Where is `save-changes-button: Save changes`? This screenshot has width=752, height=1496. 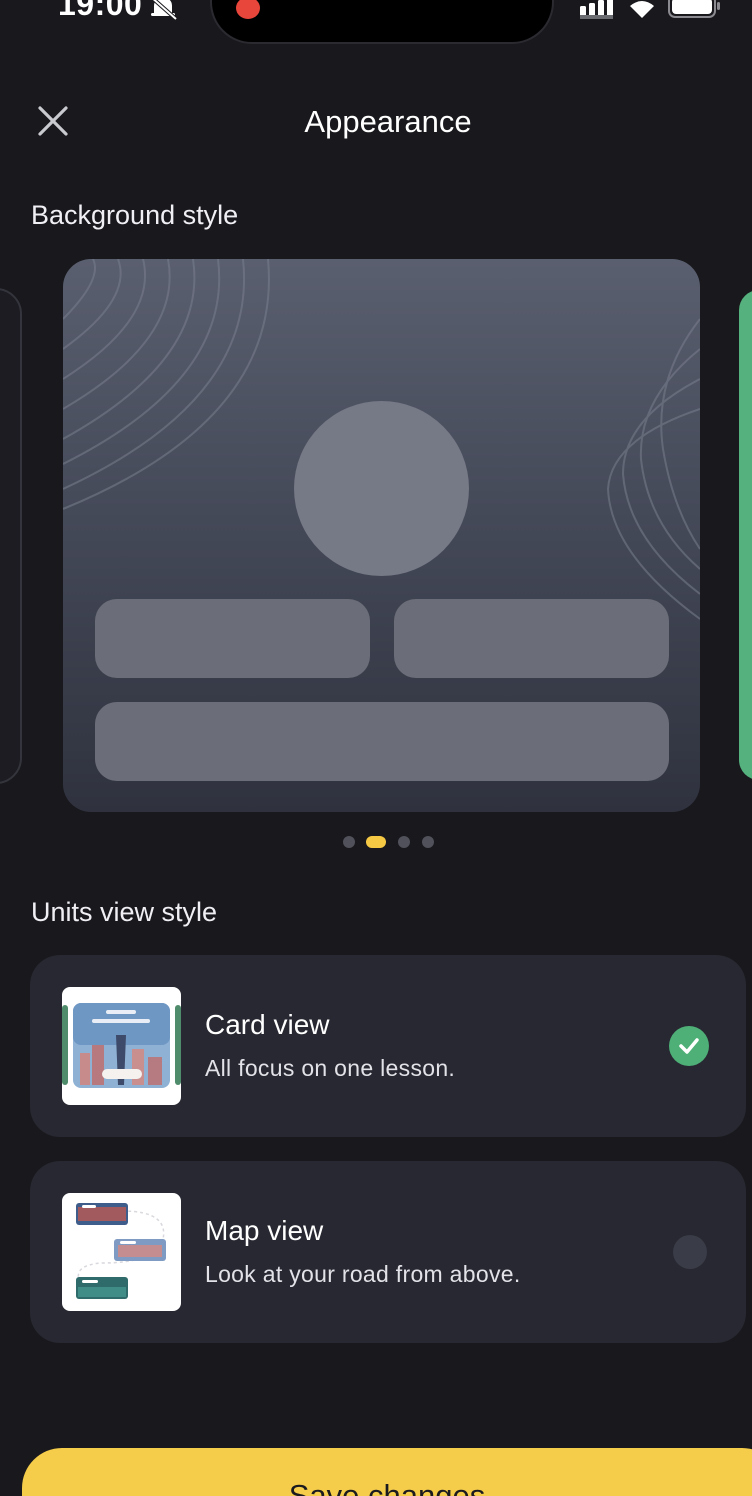 save-changes-button: Save changes is located at coordinates (387, 1472).